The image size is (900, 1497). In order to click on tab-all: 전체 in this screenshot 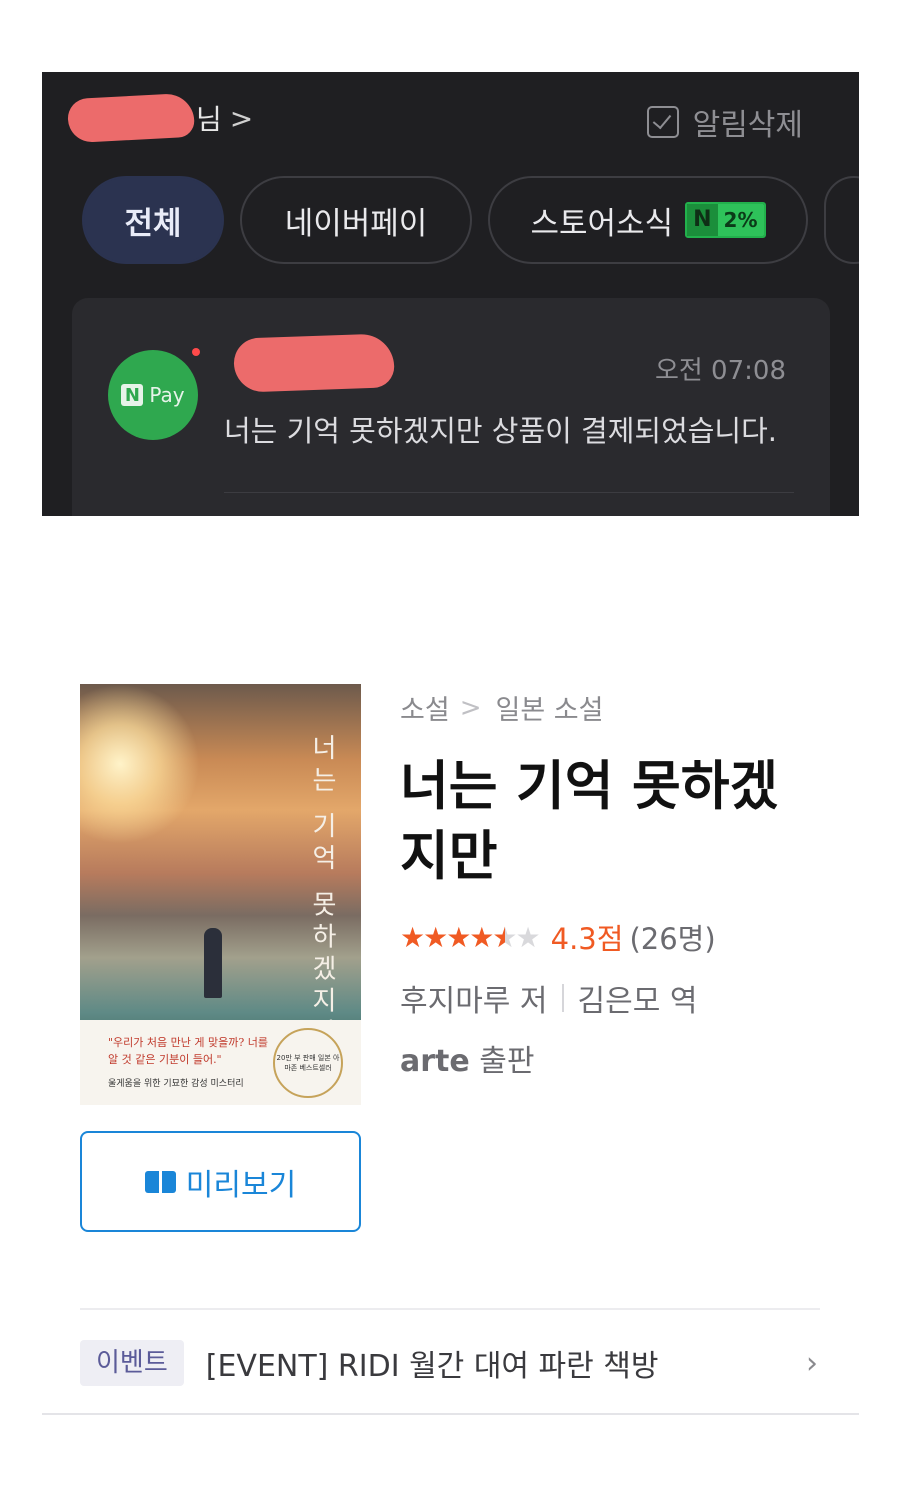, I will do `click(153, 220)`.